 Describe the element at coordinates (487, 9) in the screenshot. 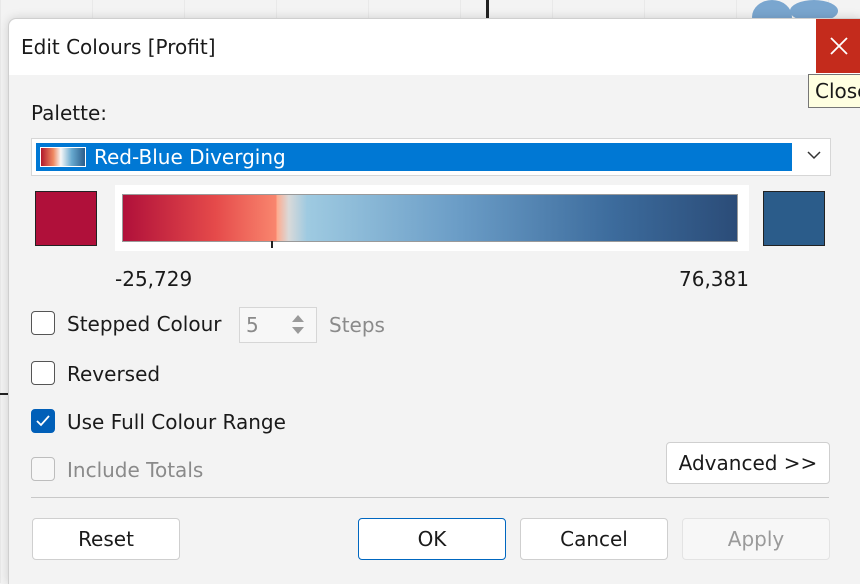

I see `background-axis-tick` at that location.